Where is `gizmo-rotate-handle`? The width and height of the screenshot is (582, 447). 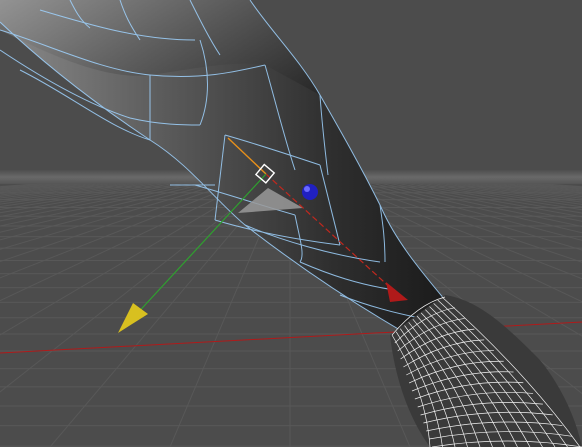 gizmo-rotate-handle is located at coordinates (310, 192).